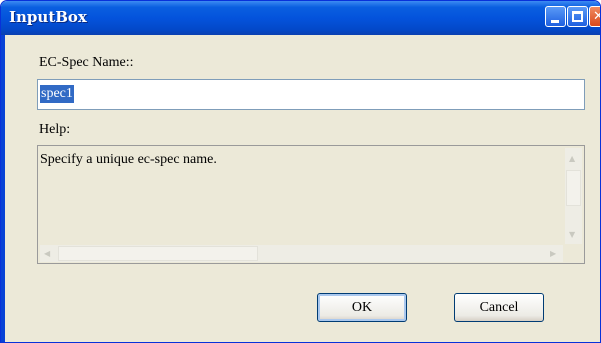 The height and width of the screenshot is (343, 601). I want to click on scroll-down-arrow-icon: ▼, so click(572, 234).